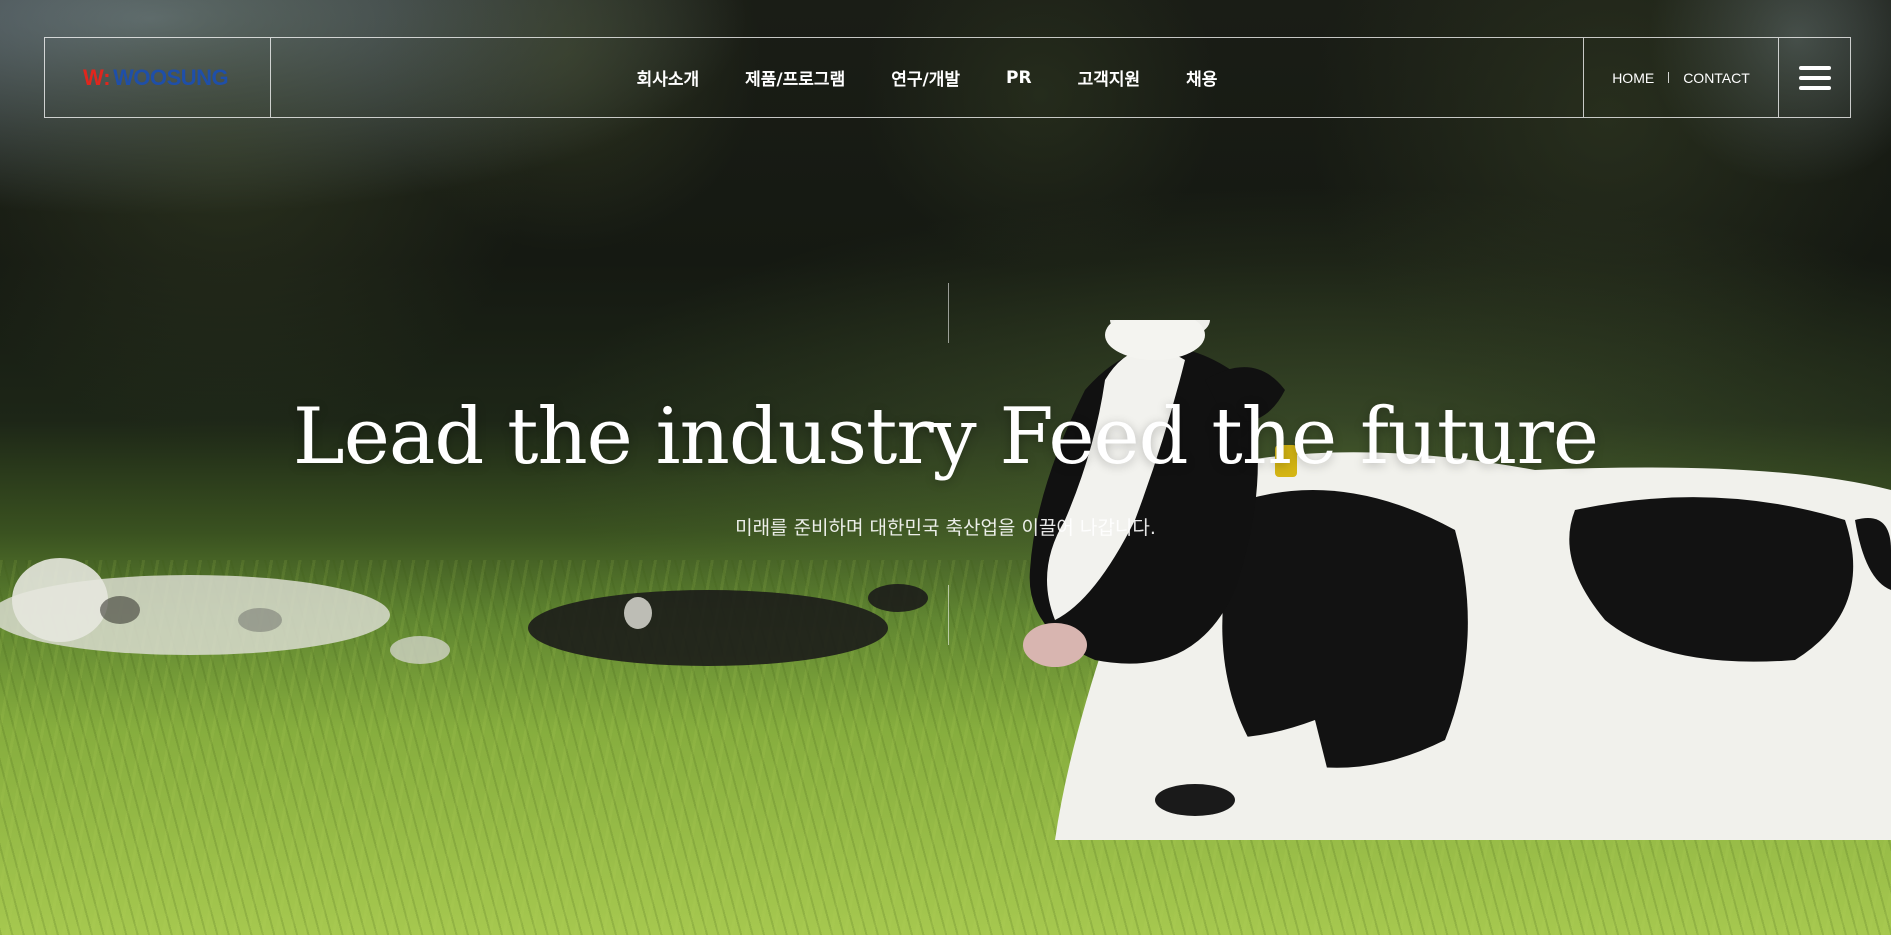  I want to click on hero-subline: 미래를 준비하며 대한민국 축산업을 이끌어 나갑니다., so click(945, 528).